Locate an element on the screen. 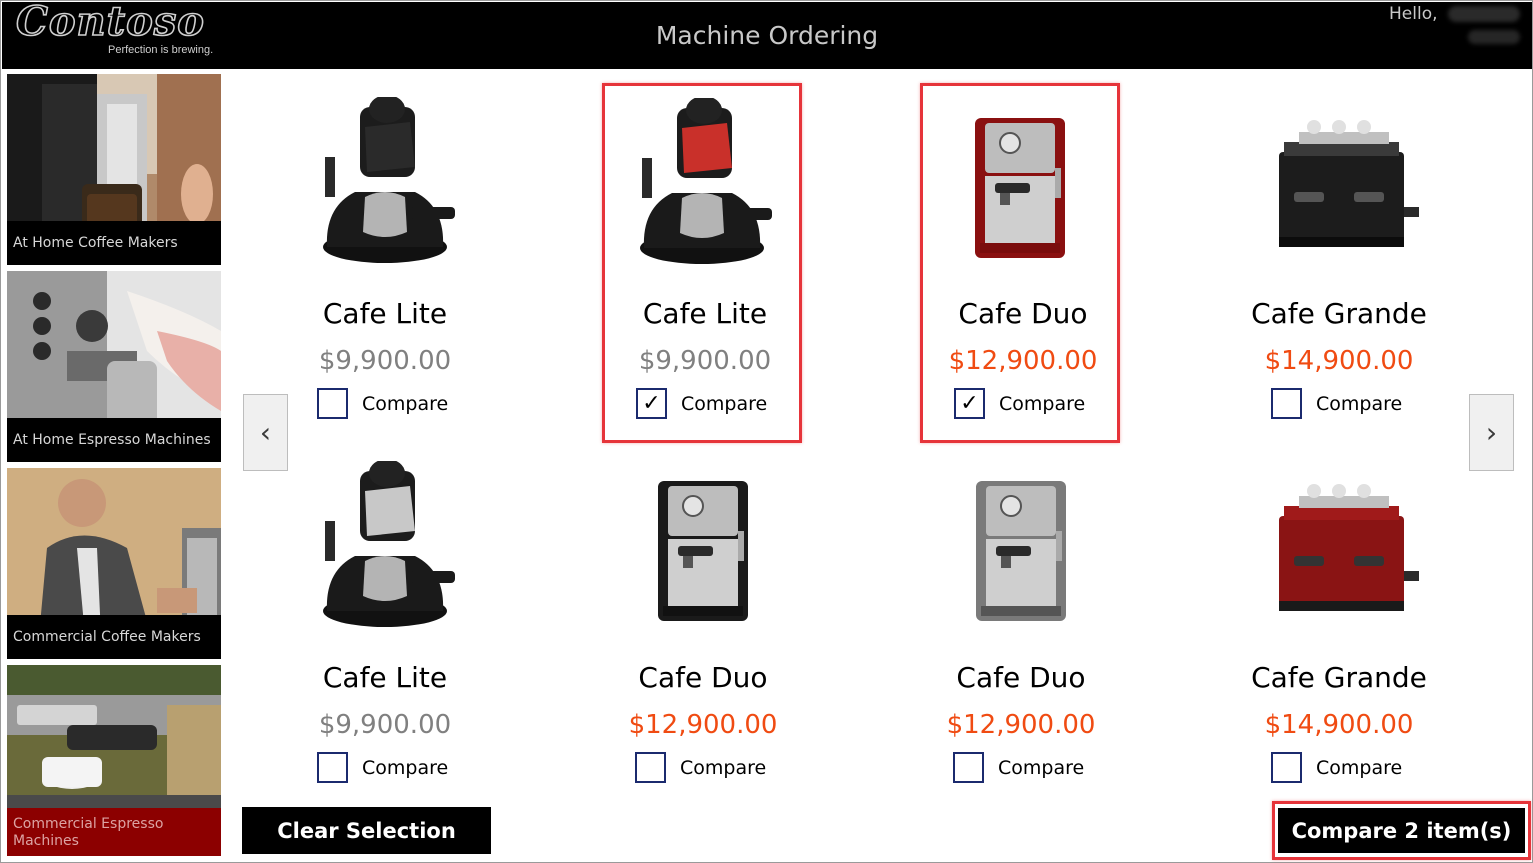 The image size is (1533, 863). category-label: At Home Coffee Makers is located at coordinates (114, 243).